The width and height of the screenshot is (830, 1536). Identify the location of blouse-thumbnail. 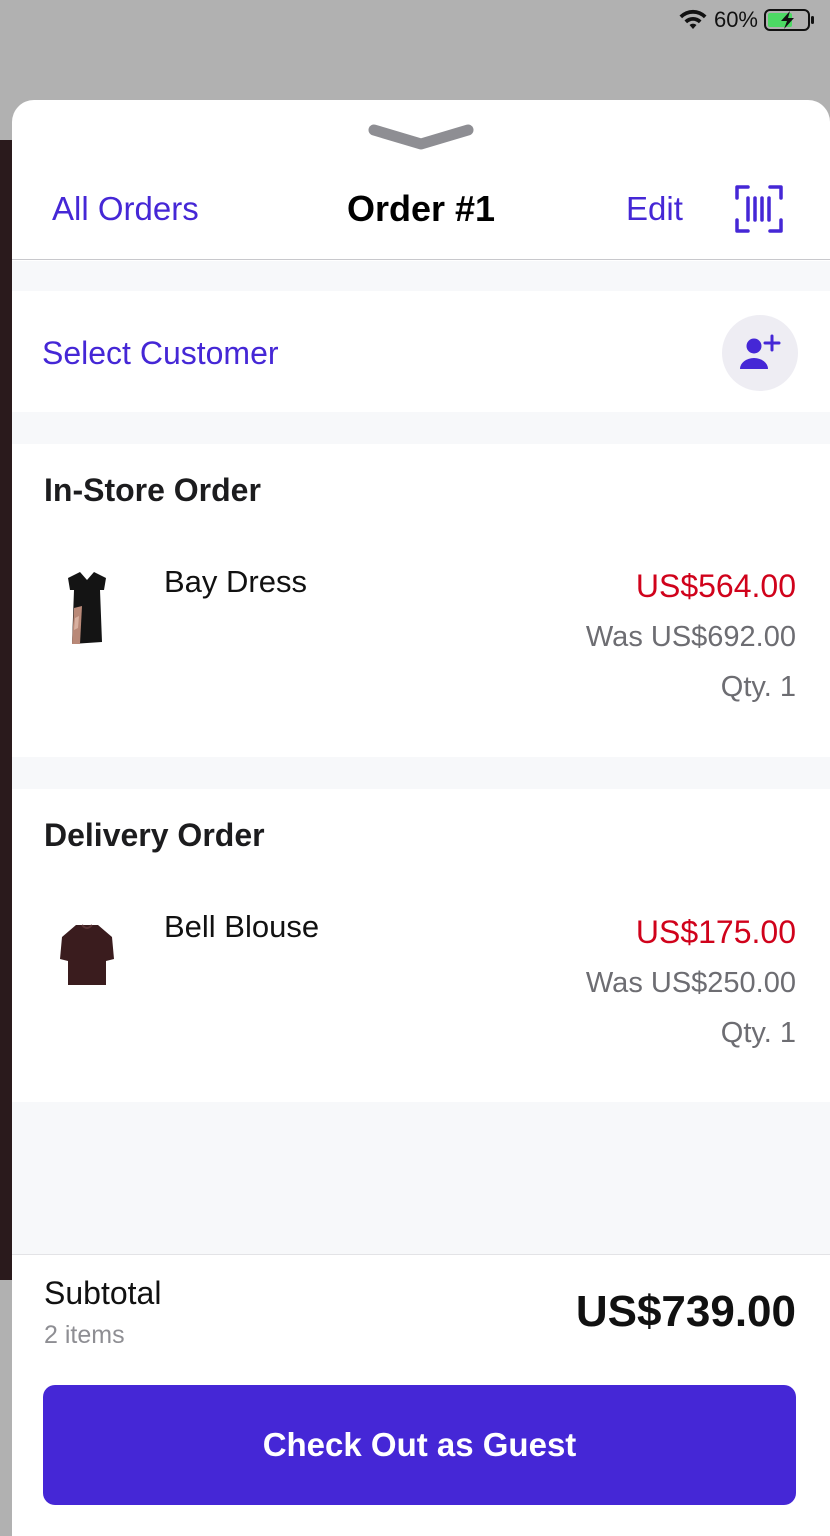
(87, 959).